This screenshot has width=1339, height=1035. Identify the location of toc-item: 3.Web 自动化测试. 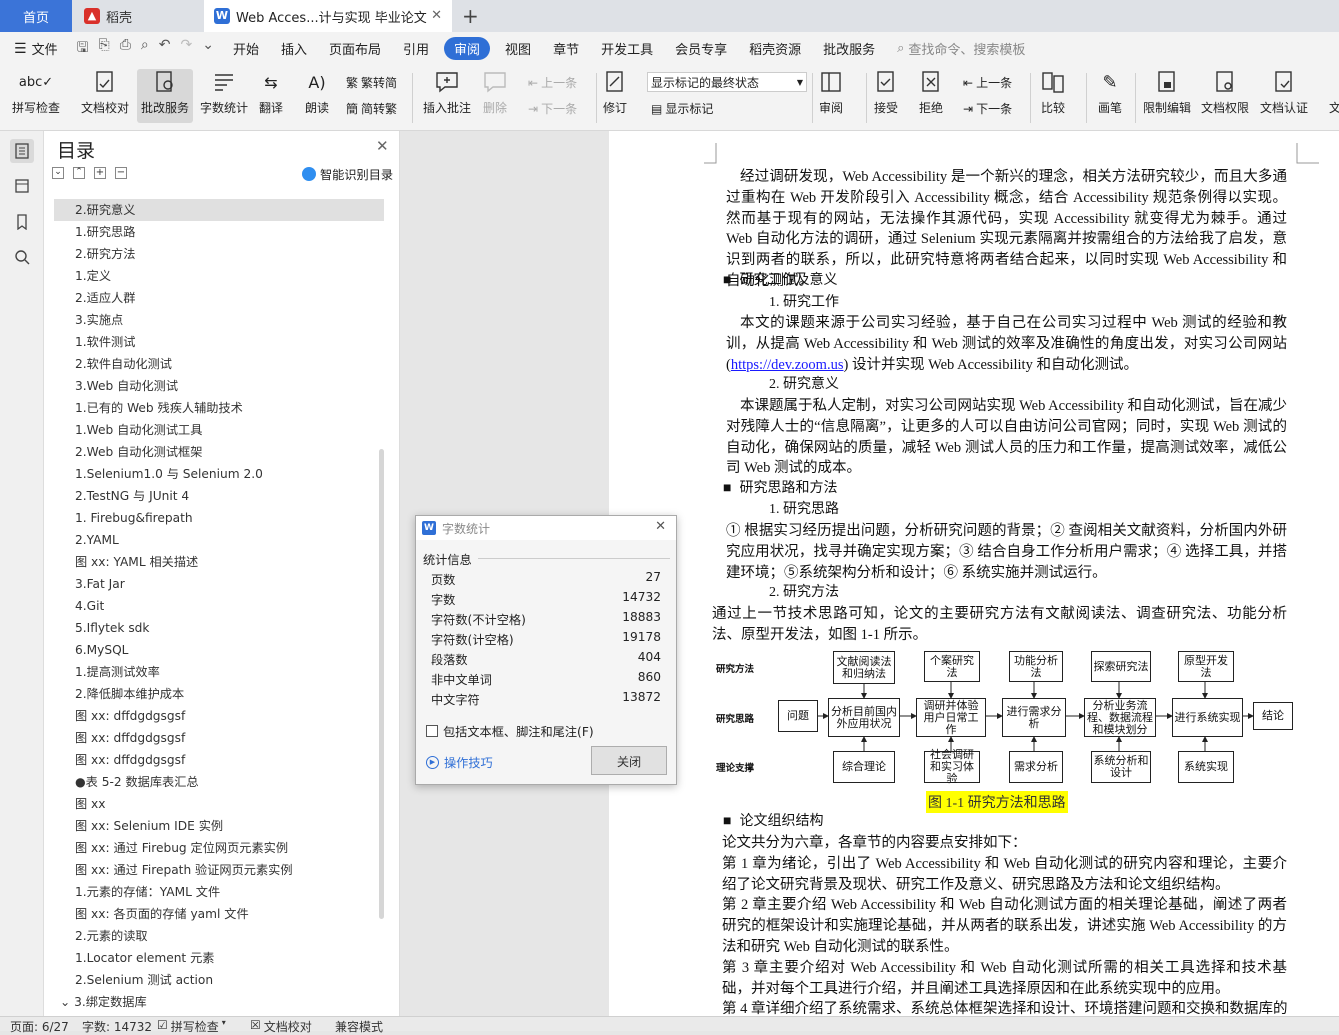
(219, 386).